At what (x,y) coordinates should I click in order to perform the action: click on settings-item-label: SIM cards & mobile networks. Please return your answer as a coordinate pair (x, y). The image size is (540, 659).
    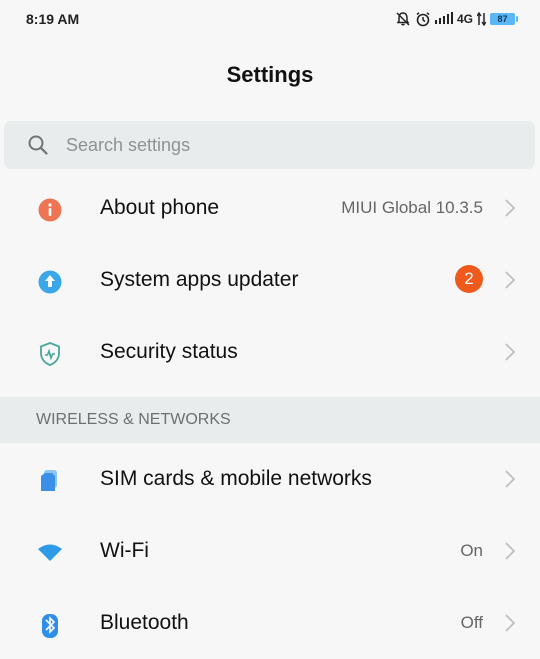
    Looking at the image, I should click on (236, 478).